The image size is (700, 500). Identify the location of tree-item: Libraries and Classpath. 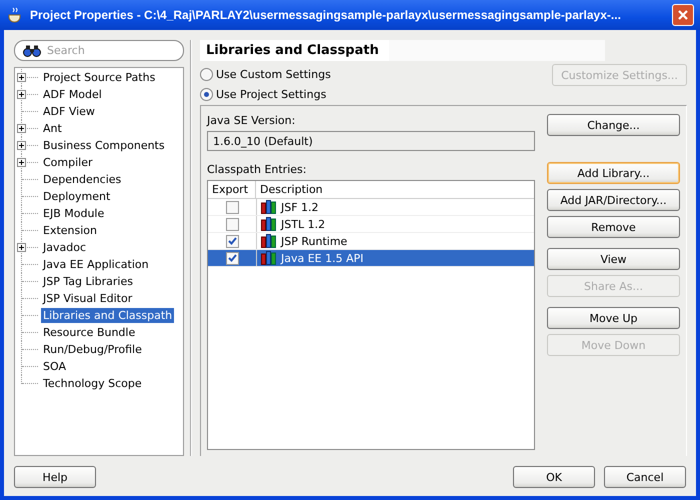
(107, 315).